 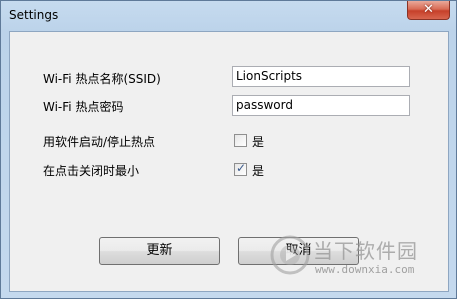 What do you see at coordinates (34, 15) in the screenshot?
I see `window-title: Settings` at bounding box center [34, 15].